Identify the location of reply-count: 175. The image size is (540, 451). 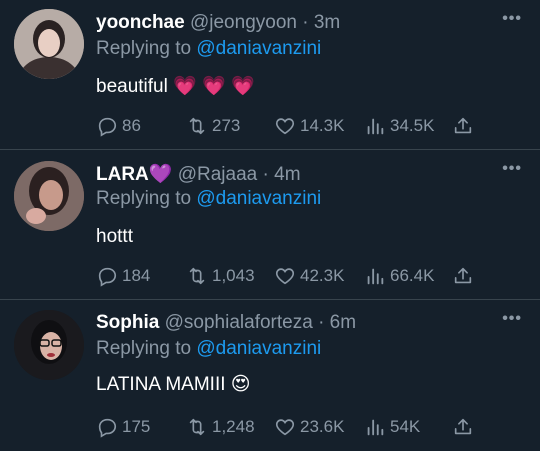
(136, 426).